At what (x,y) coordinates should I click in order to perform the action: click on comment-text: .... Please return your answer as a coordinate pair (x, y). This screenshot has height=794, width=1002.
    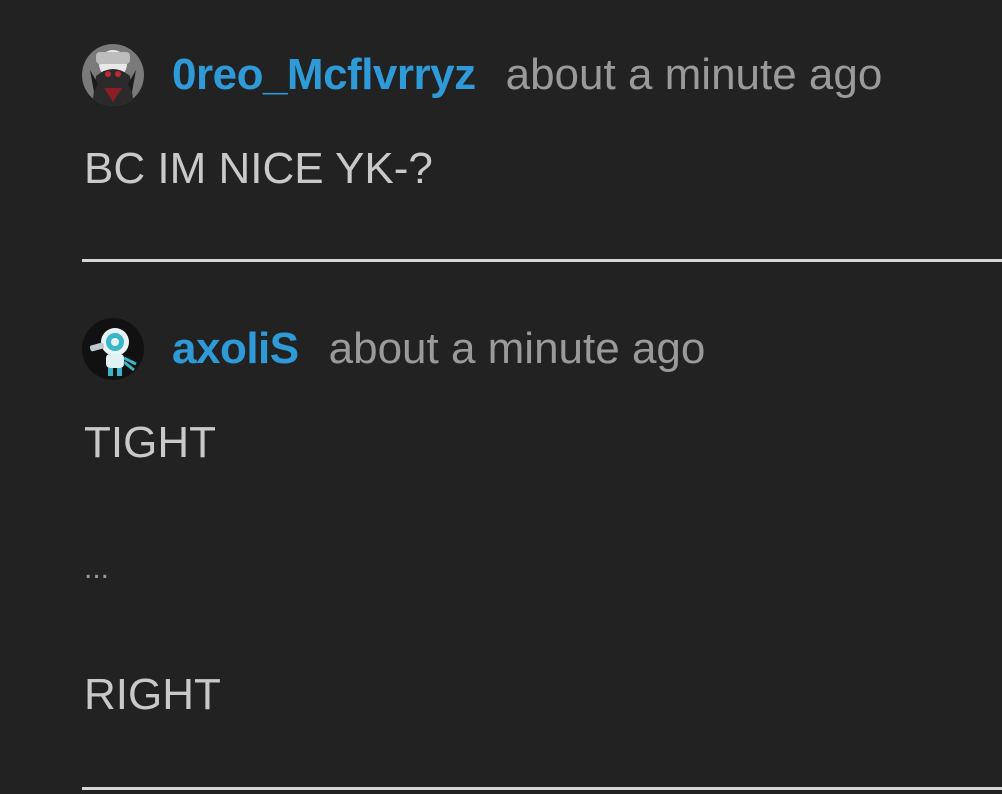
    Looking at the image, I should click on (97, 568).